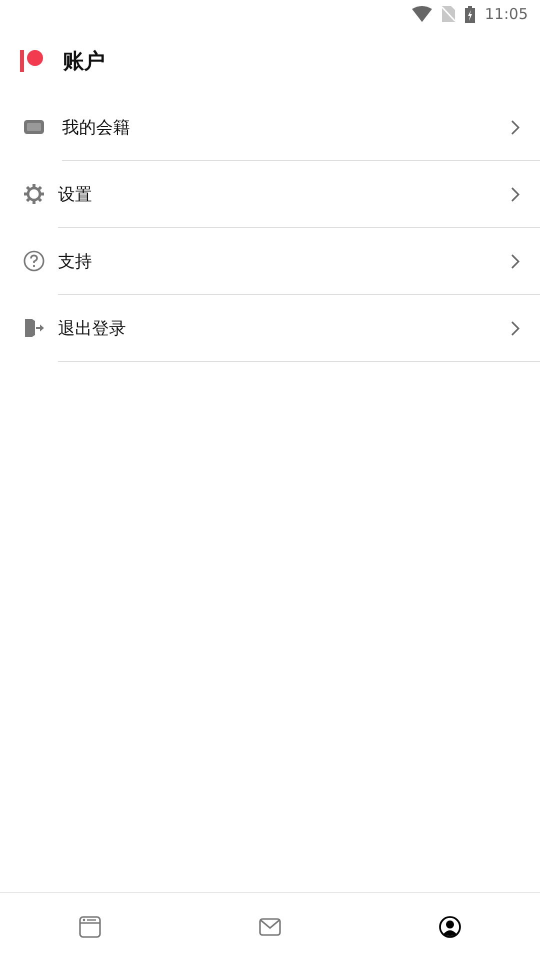 The width and height of the screenshot is (540, 960). What do you see at coordinates (448, 14) in the screenshot?
I see `no-sim-icon` at bounding box center [448, 14].